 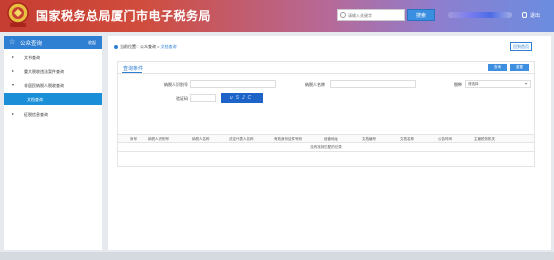 I want to click on sidebar-item-tax-info: ▸ 征税信息查询, so click(x=53, y=114).